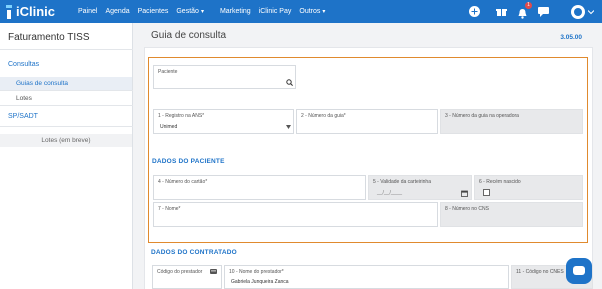 Image resolution: width=602 pixels, height=289 pixels. What do you see at coordinates (66, 83) in the screenshot?
I see `sidebar-item-guias-de-consulta: Guias de consulta` at bounding box center [66, 83].